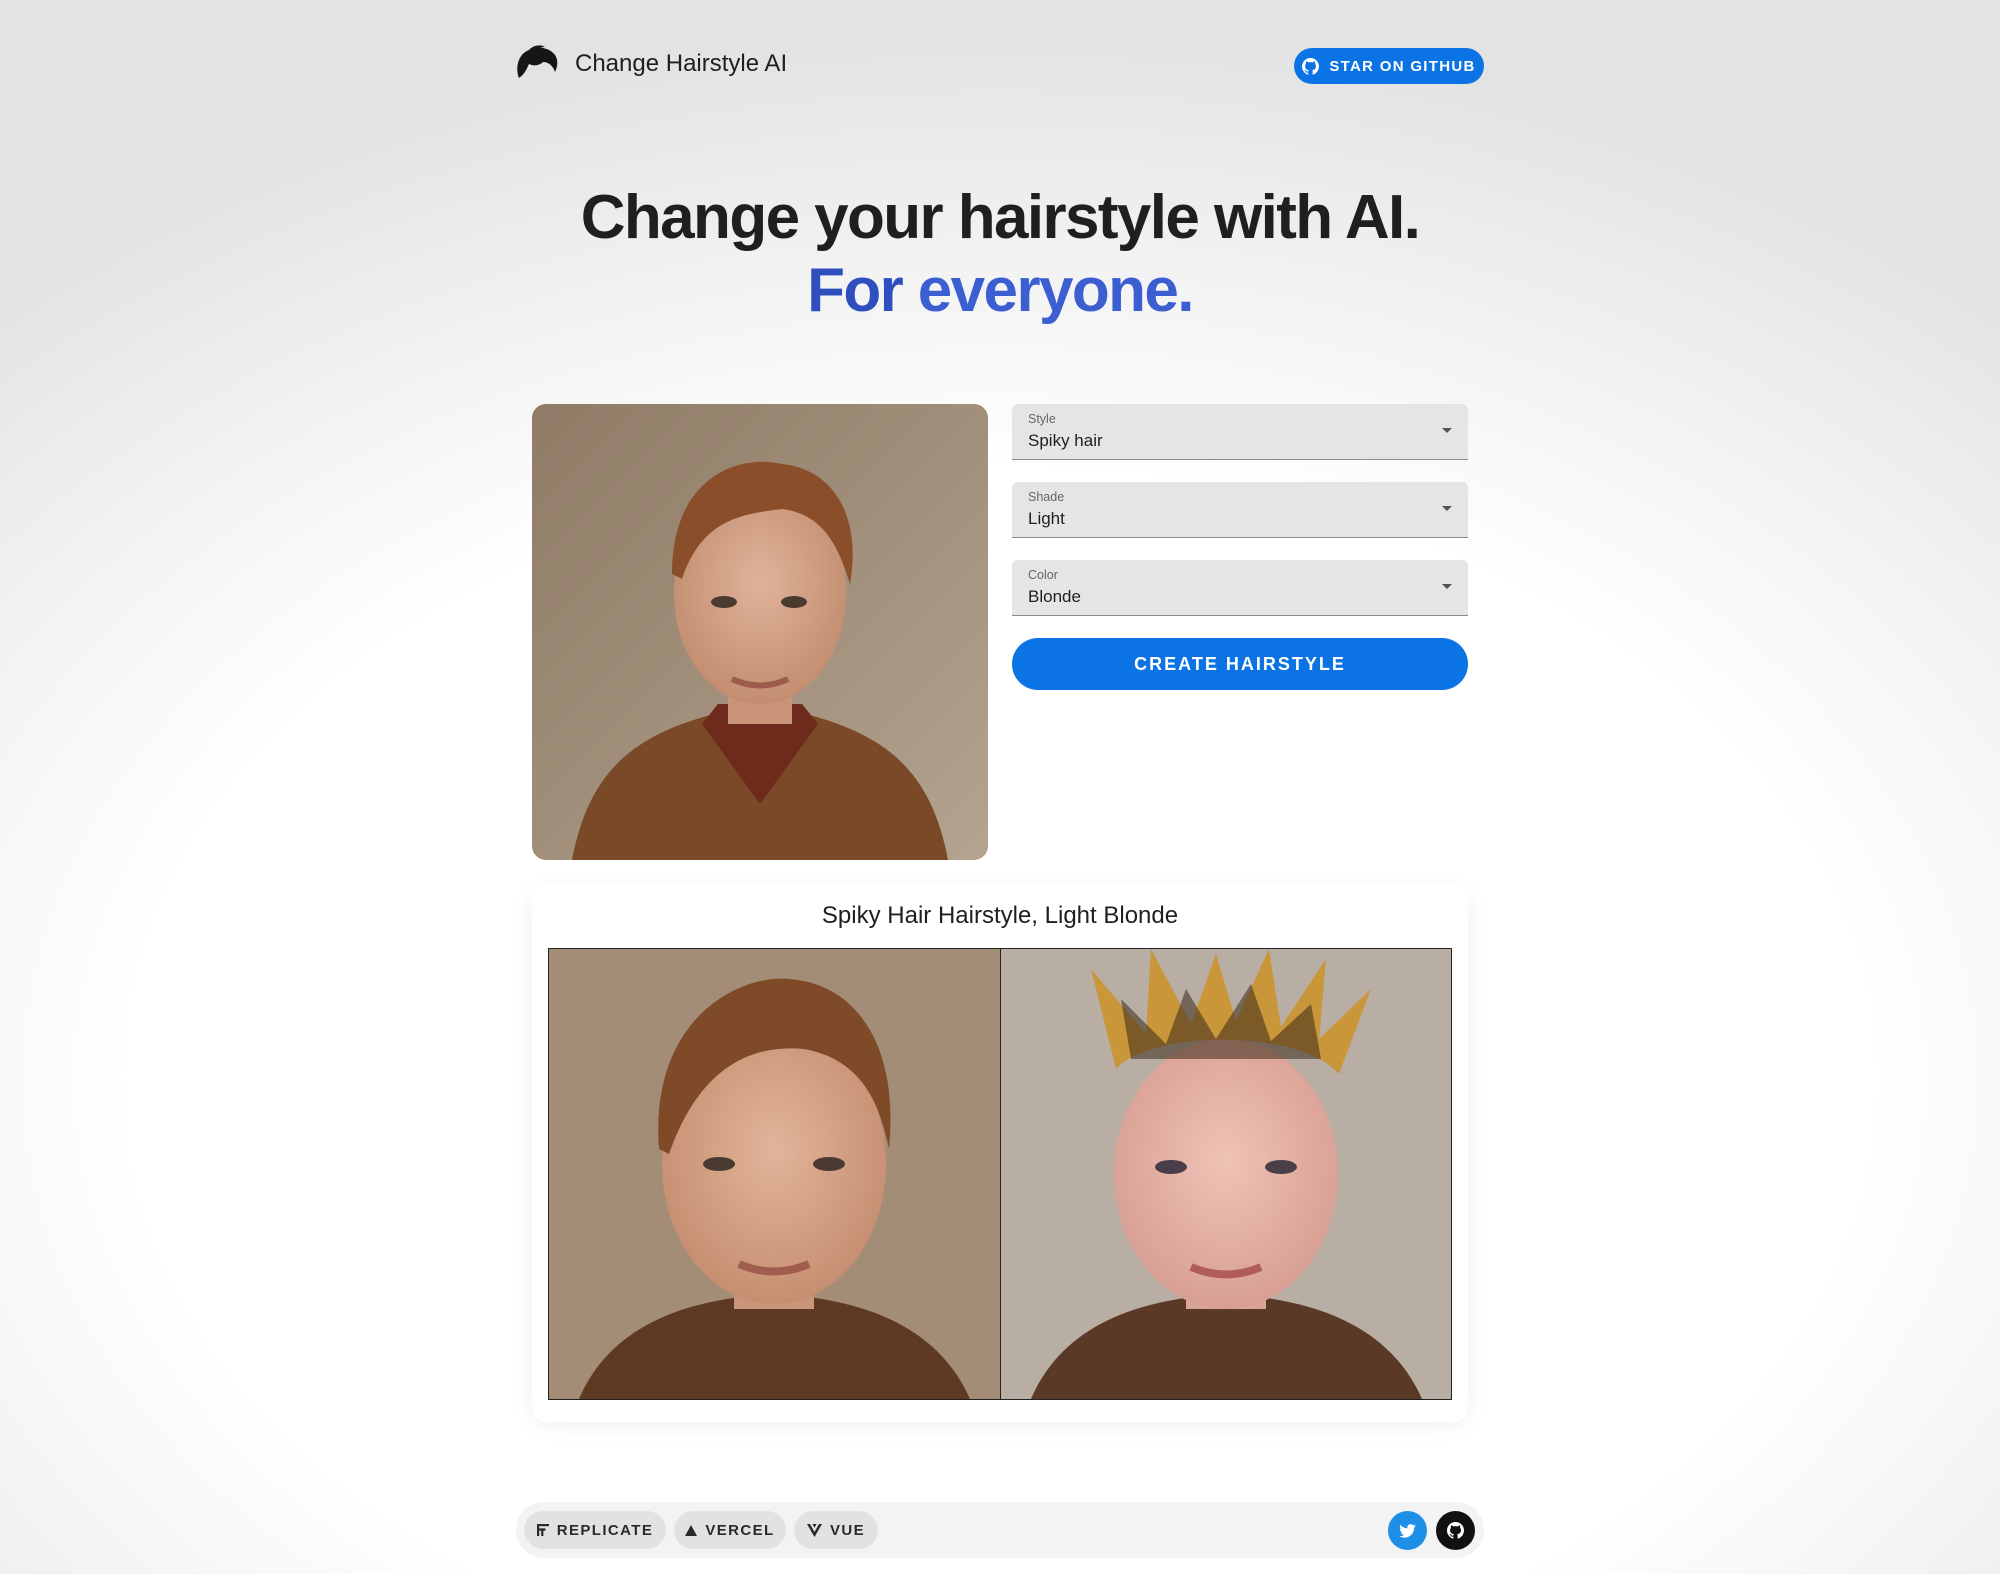 This screenshot has height=1574, width=2000. Describe the element at coordinates (1056, 290) in the screenshot. I see `hero-subtitle-word-2: everyone.` at that location.